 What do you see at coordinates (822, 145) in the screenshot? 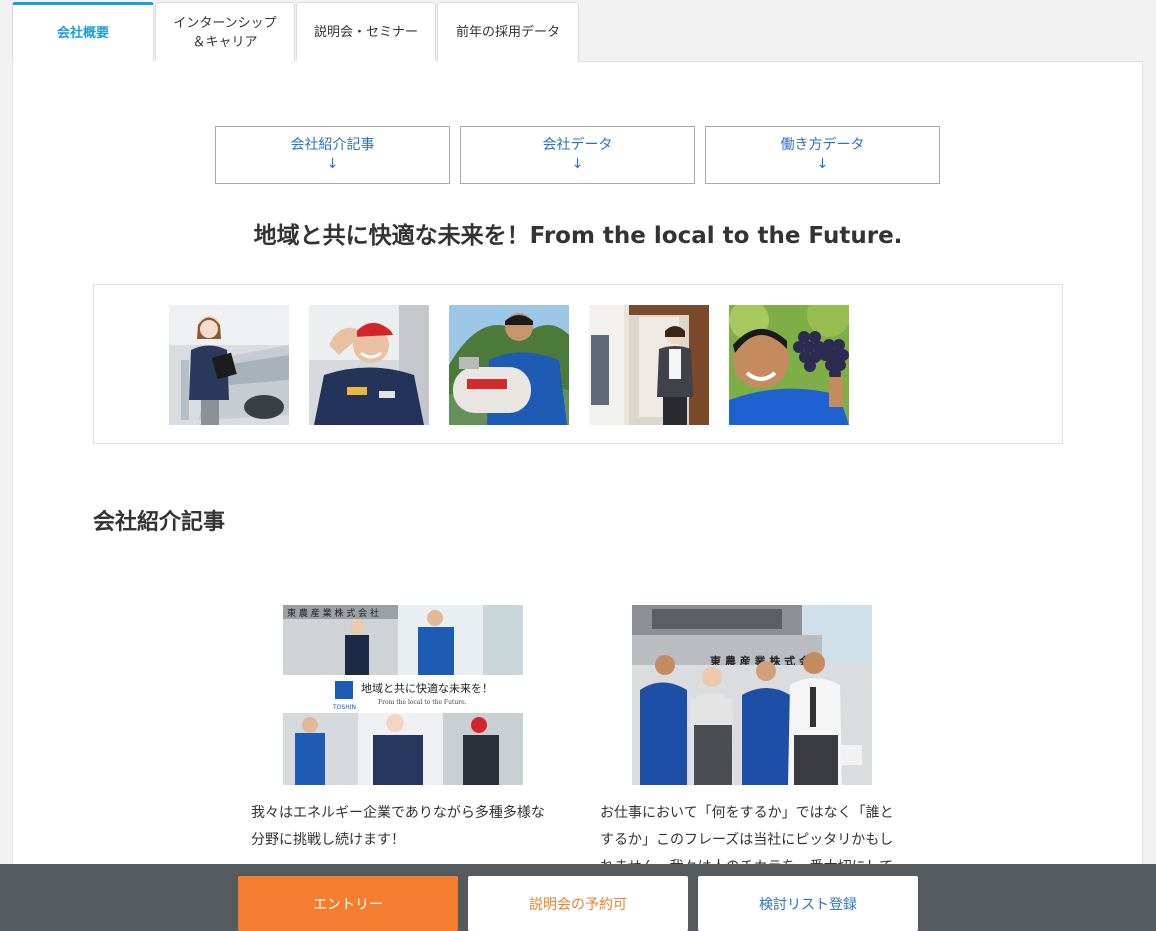
I see `anchor-label: 働き方データ` at bounding box center [822, 145].